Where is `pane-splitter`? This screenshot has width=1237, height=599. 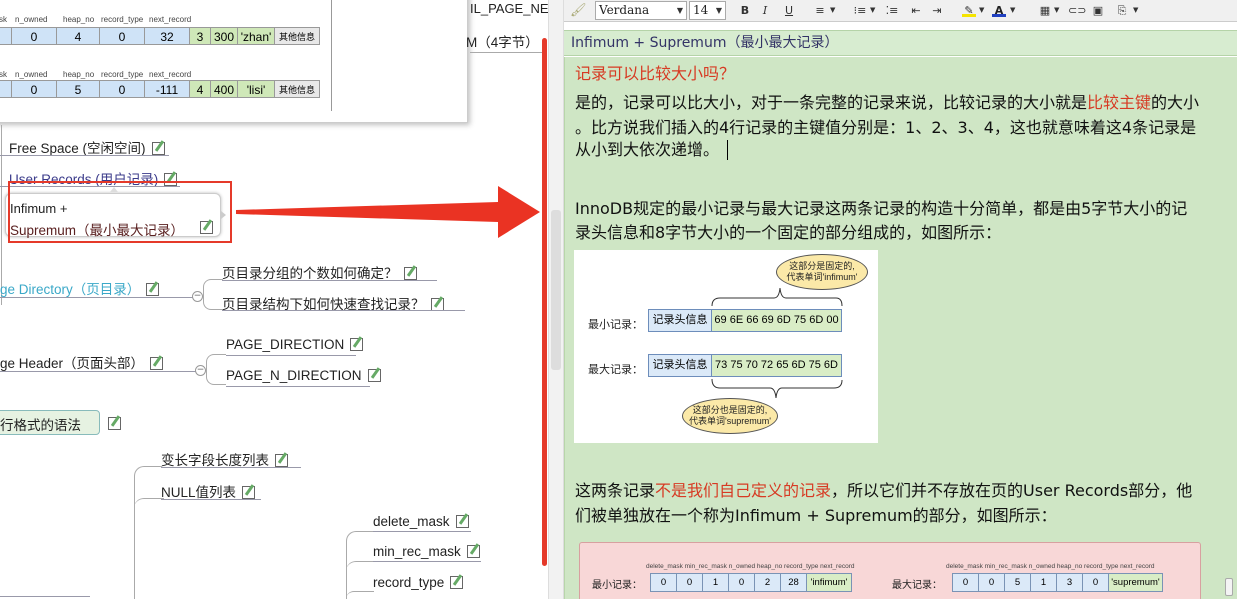
pane-splitter is located at coordinates (556, 299).